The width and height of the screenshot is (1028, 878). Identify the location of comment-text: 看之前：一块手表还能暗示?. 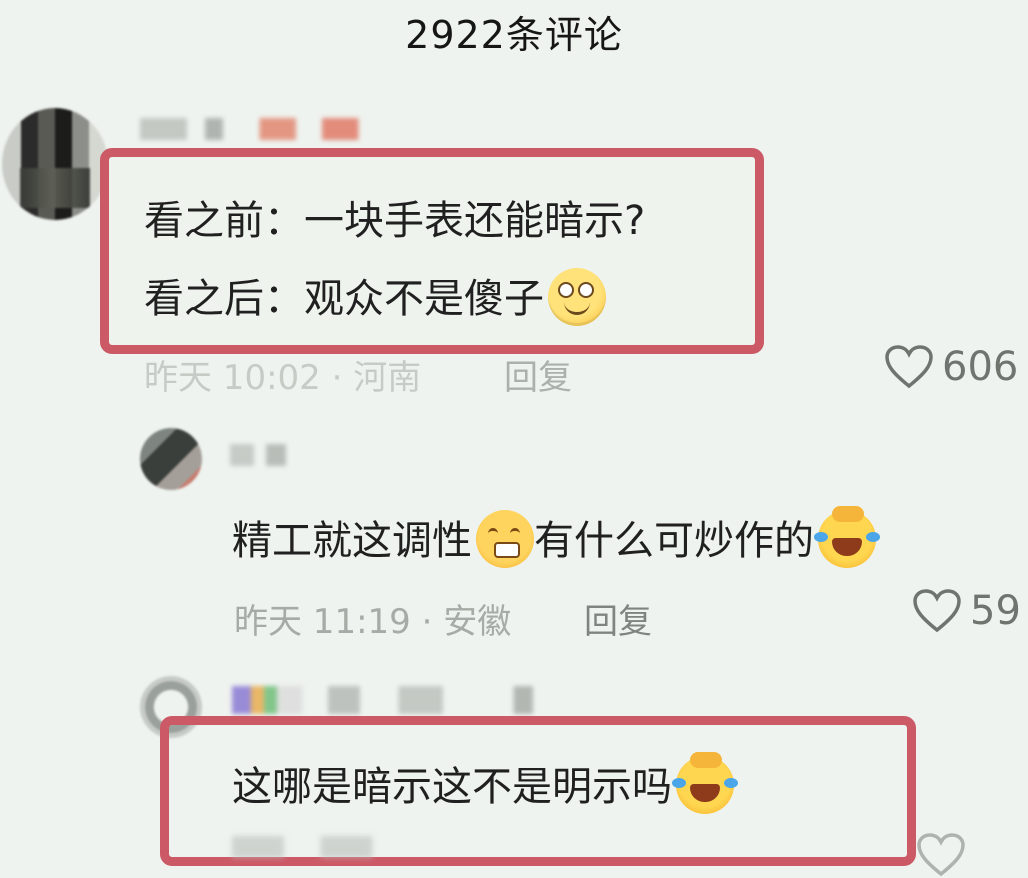
(395, 221).